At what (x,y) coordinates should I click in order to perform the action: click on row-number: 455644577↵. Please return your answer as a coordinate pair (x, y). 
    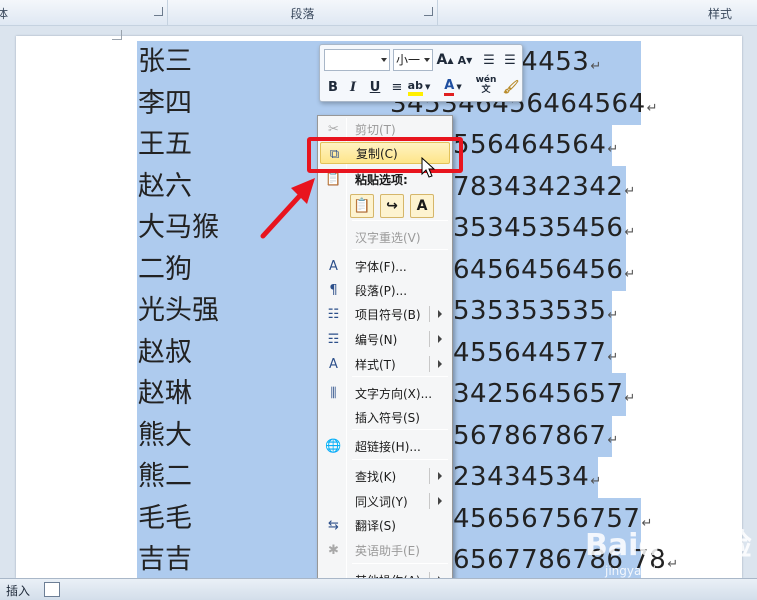
    Looking at the image, I should click on (536, 353).